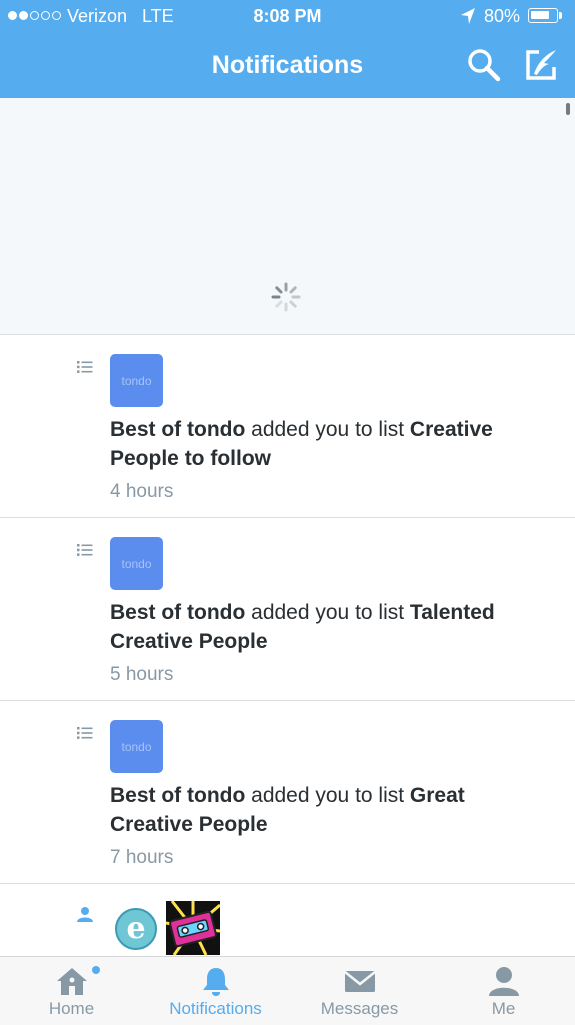 The height and width of the screenshot is (1025, 575). Describe the element at coordinates (71, 1008) in the screenshot. I see `tab-label: Home` at that location.